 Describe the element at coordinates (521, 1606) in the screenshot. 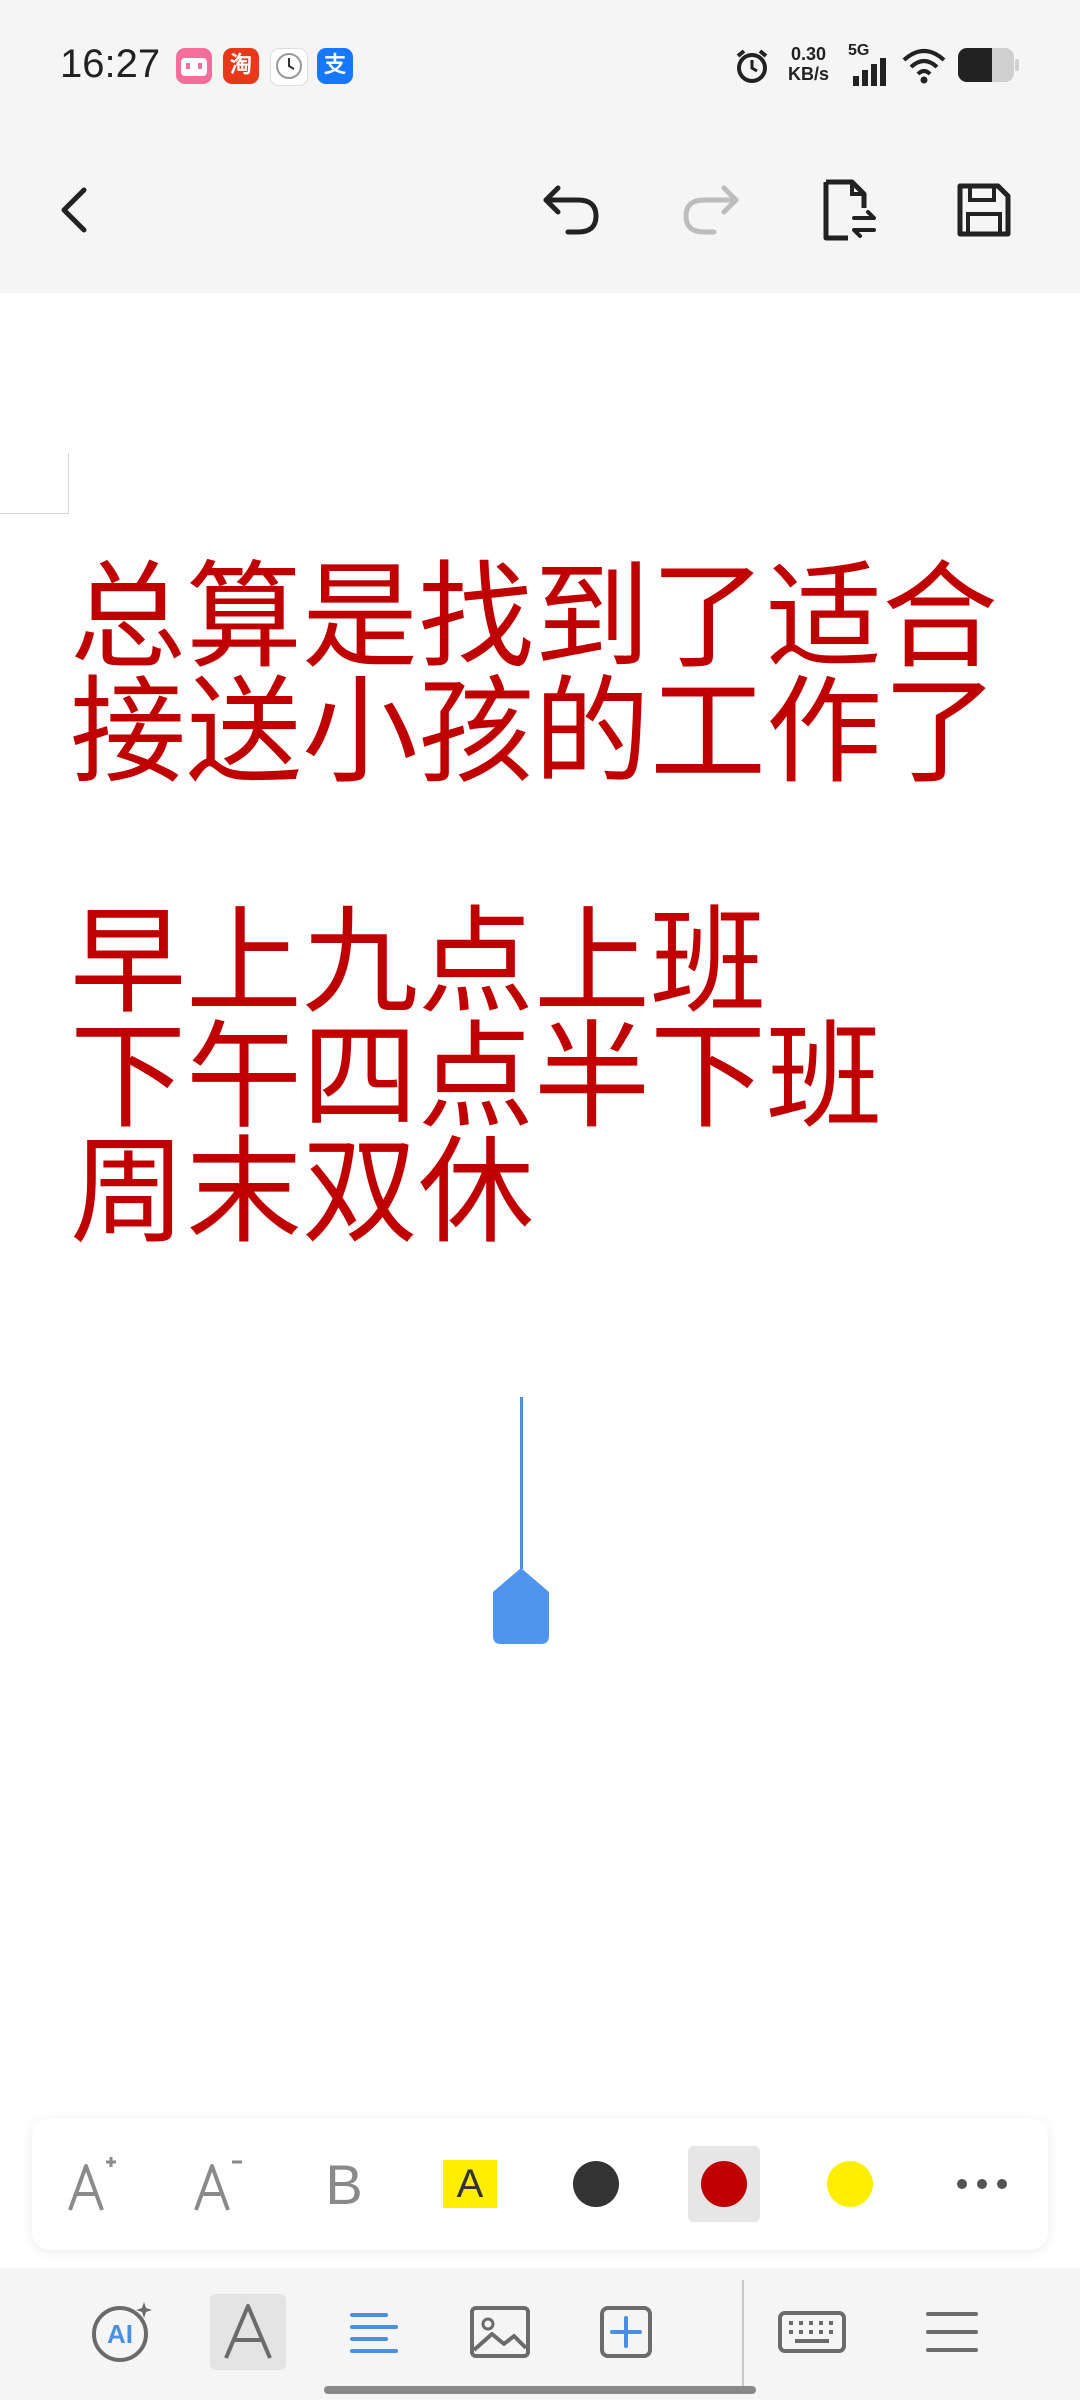

I see `cursor-handle` at that location.